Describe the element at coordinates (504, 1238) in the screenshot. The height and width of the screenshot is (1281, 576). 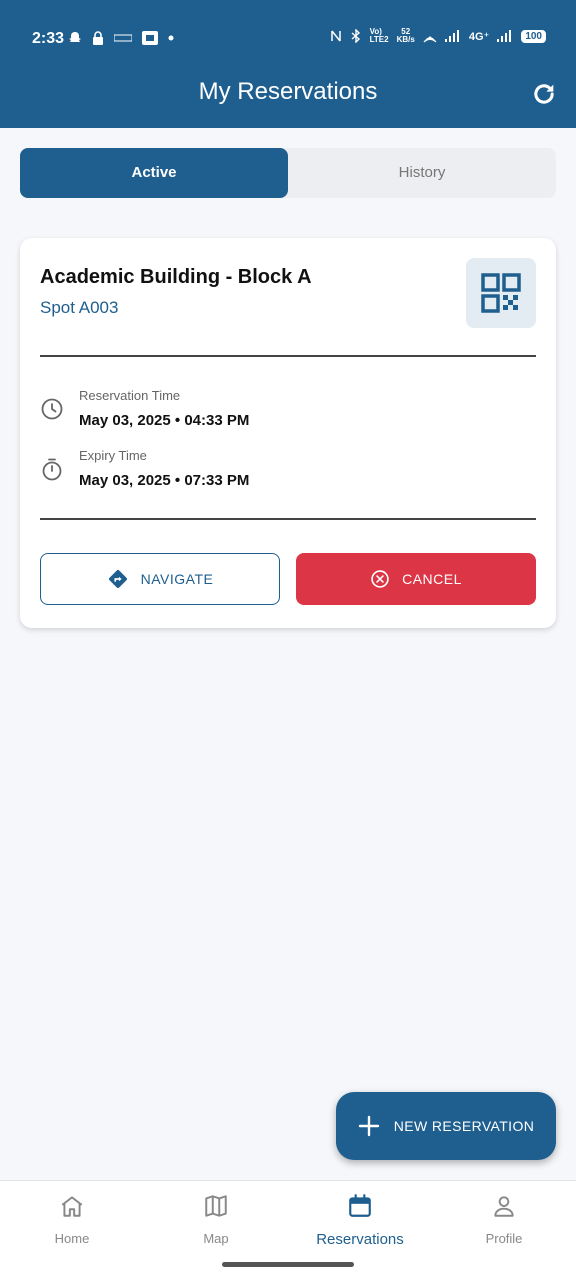
I see `nav-label-profile: Profile` at that location.